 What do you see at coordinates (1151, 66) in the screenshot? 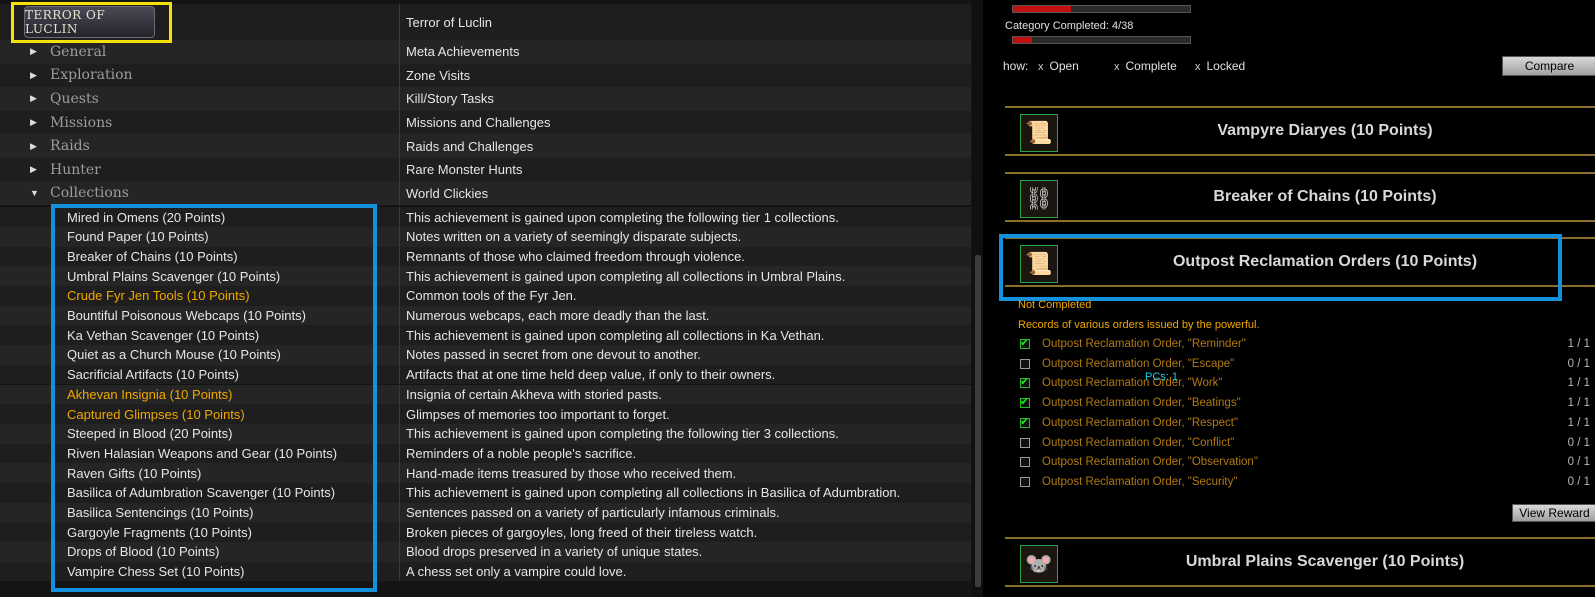
I see `filter-complete-label: Complete` at bounding box center [1151, 66].